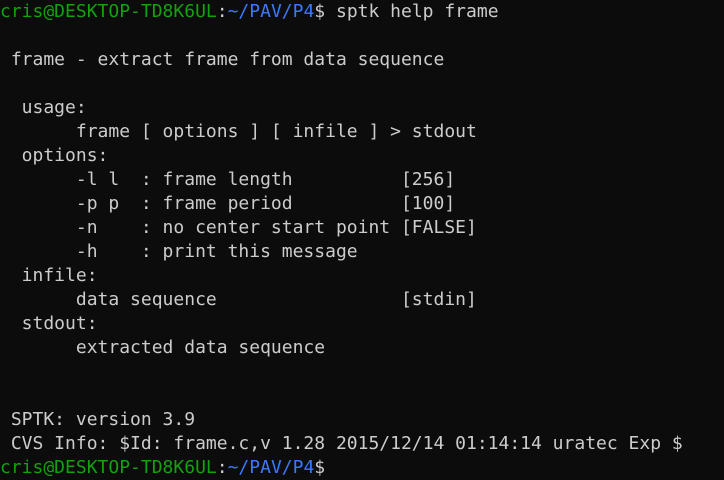 This screenshot has height=480, width=724. I want to click on output-line-option-p: -p p : frame period [100], so click(228, 203).